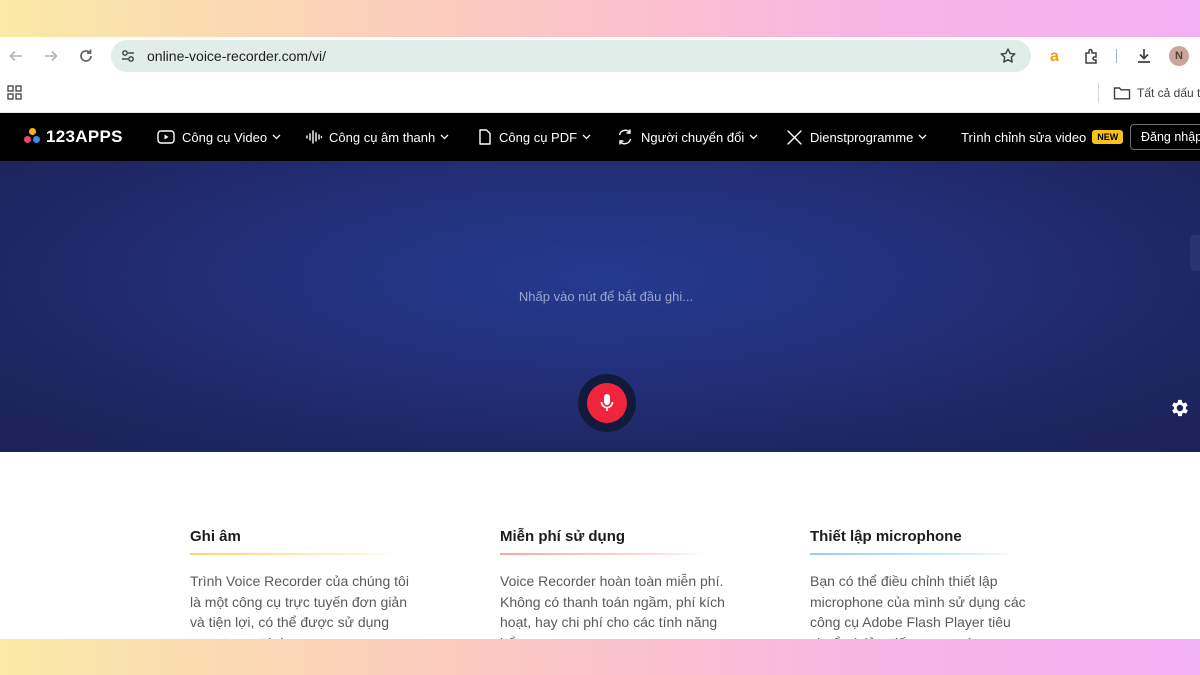 This screenshot has width=1200, height=675. I want to click on feature-title: Thiết lập microphone, so click(886, 536).